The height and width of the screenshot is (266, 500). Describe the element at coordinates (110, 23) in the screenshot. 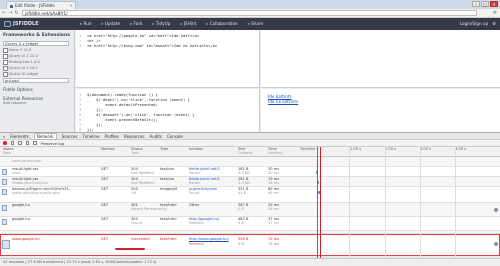

I see `update-button: Update` at that location.